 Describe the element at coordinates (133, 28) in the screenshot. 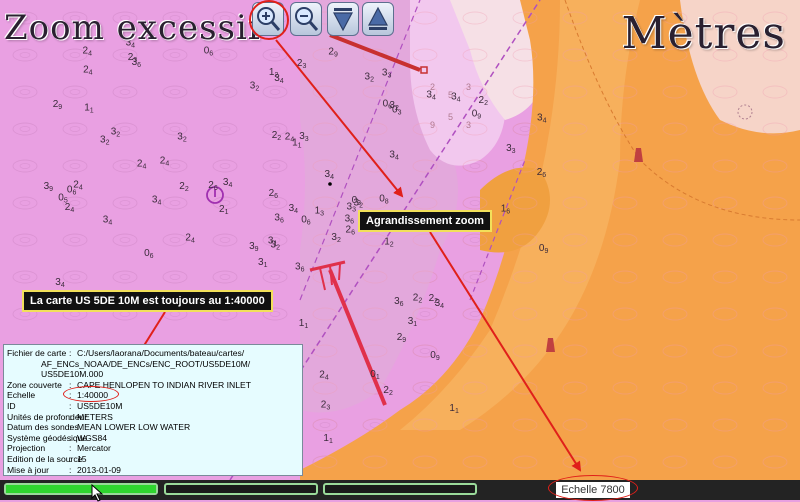

I see `zoom-warning-label: Zoom excessif` at that location.